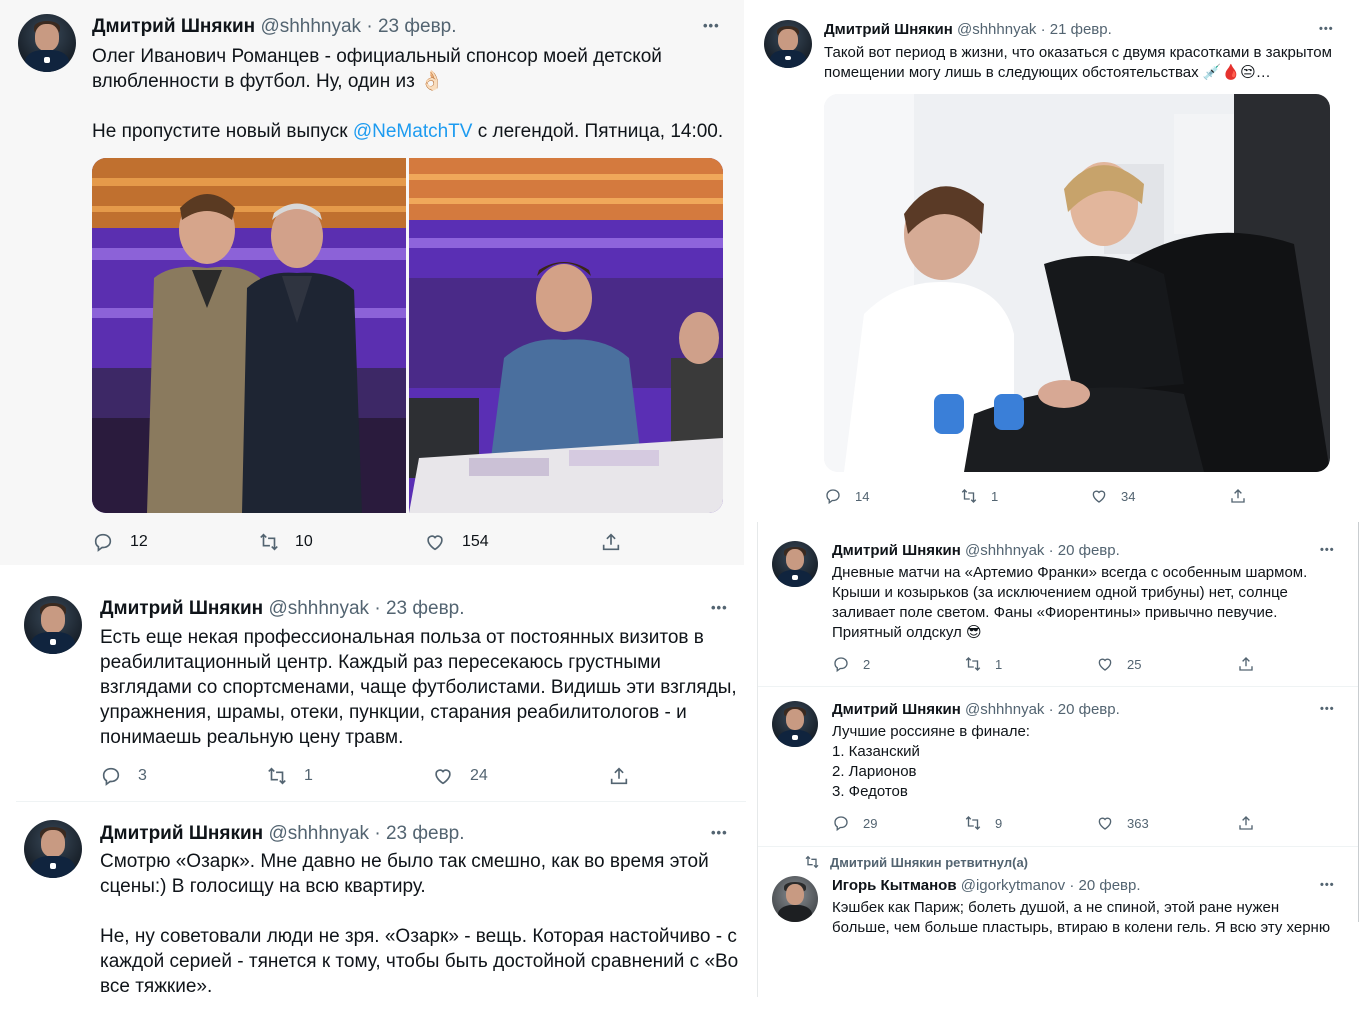  Describe the element at coordinates (1081, 29) in the screenshot. I see `tweet-date: 21 февр.` at that location.